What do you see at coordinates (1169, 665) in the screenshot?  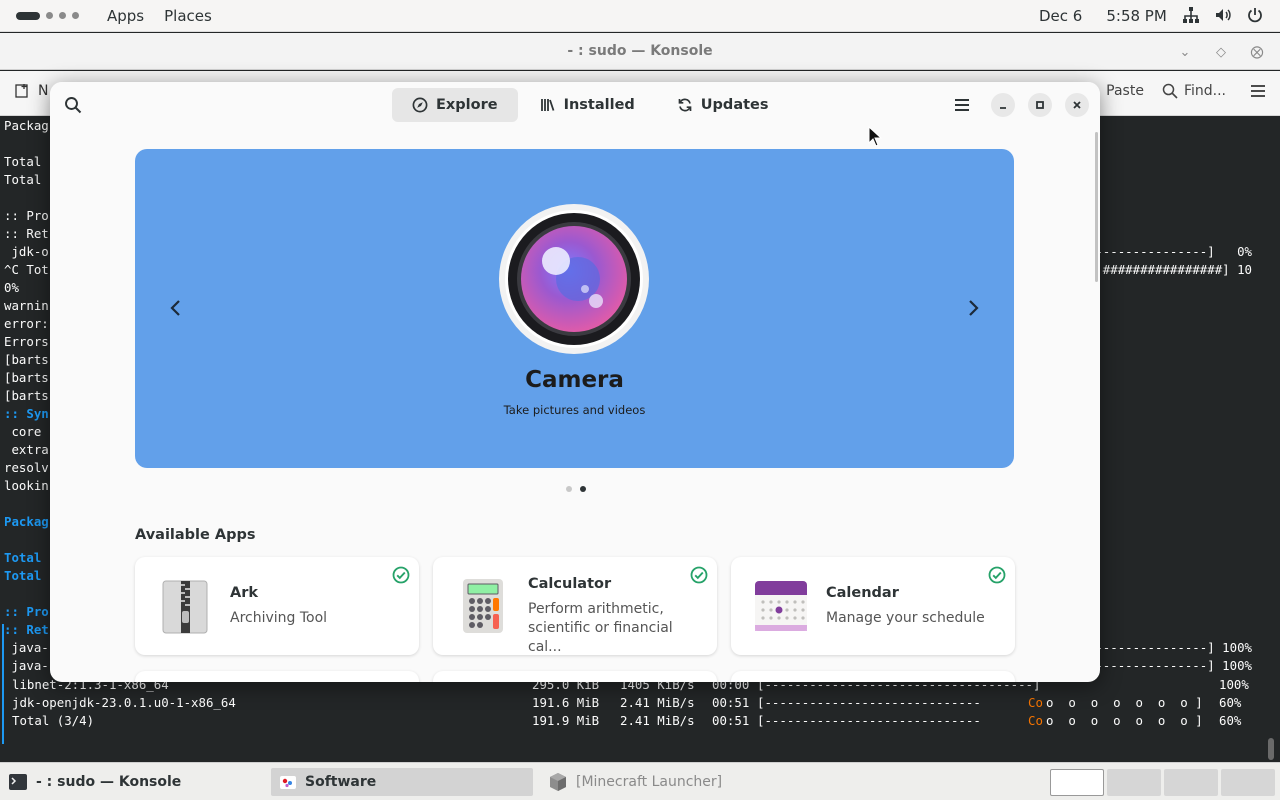 I see `terminal-line: ----------------] 100%` at bounding box center [1169, 665].